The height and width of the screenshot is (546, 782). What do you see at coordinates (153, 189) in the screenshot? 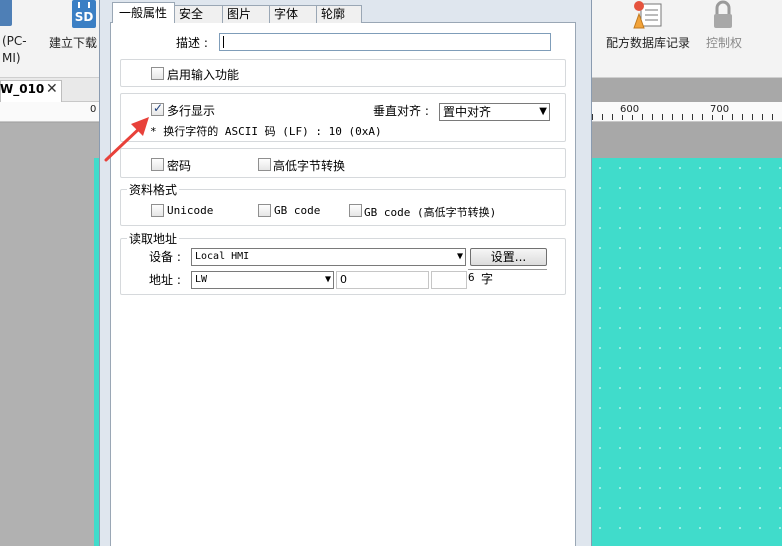
I see `data-format-title: 资料格式` at bounding box center [153, 189].